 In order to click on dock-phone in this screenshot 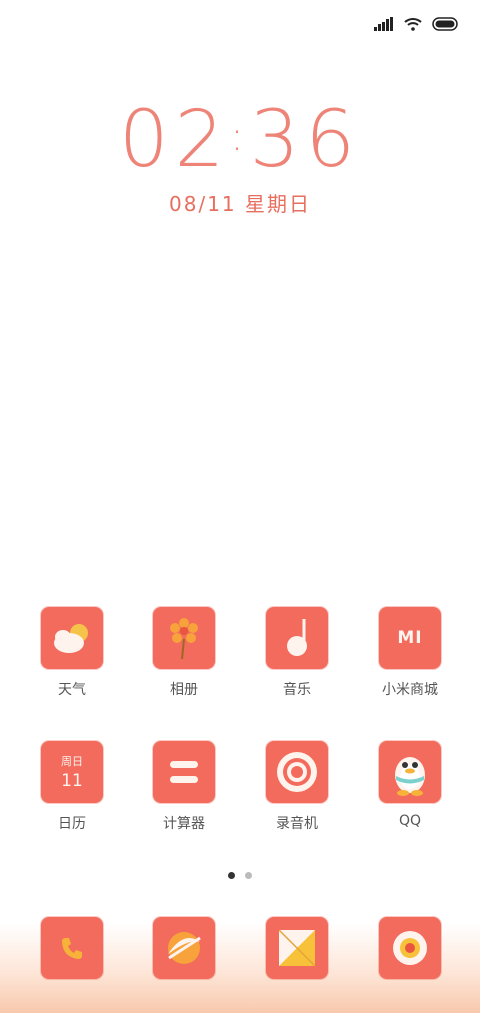, I will do `click(72, 948)`.